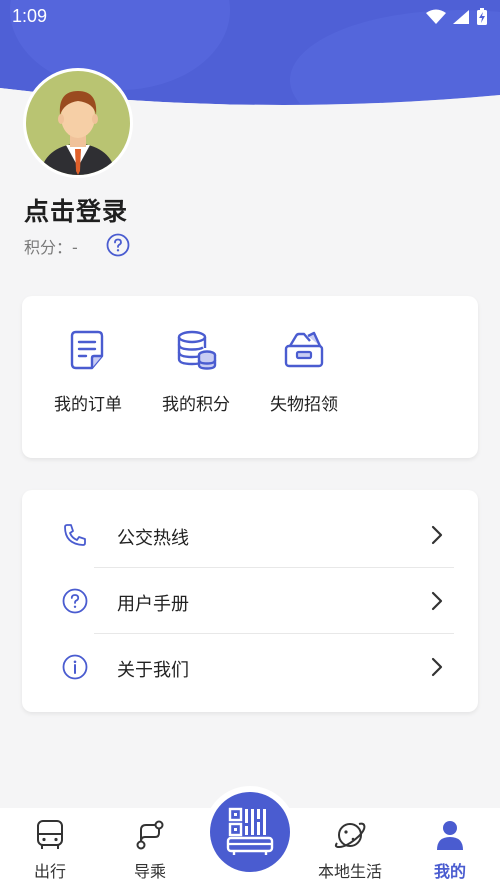  What do you see at coordinates (196, 405) in the screenshot?
I see `my-points-label: 我的积分` at bounding box center [196, 405].